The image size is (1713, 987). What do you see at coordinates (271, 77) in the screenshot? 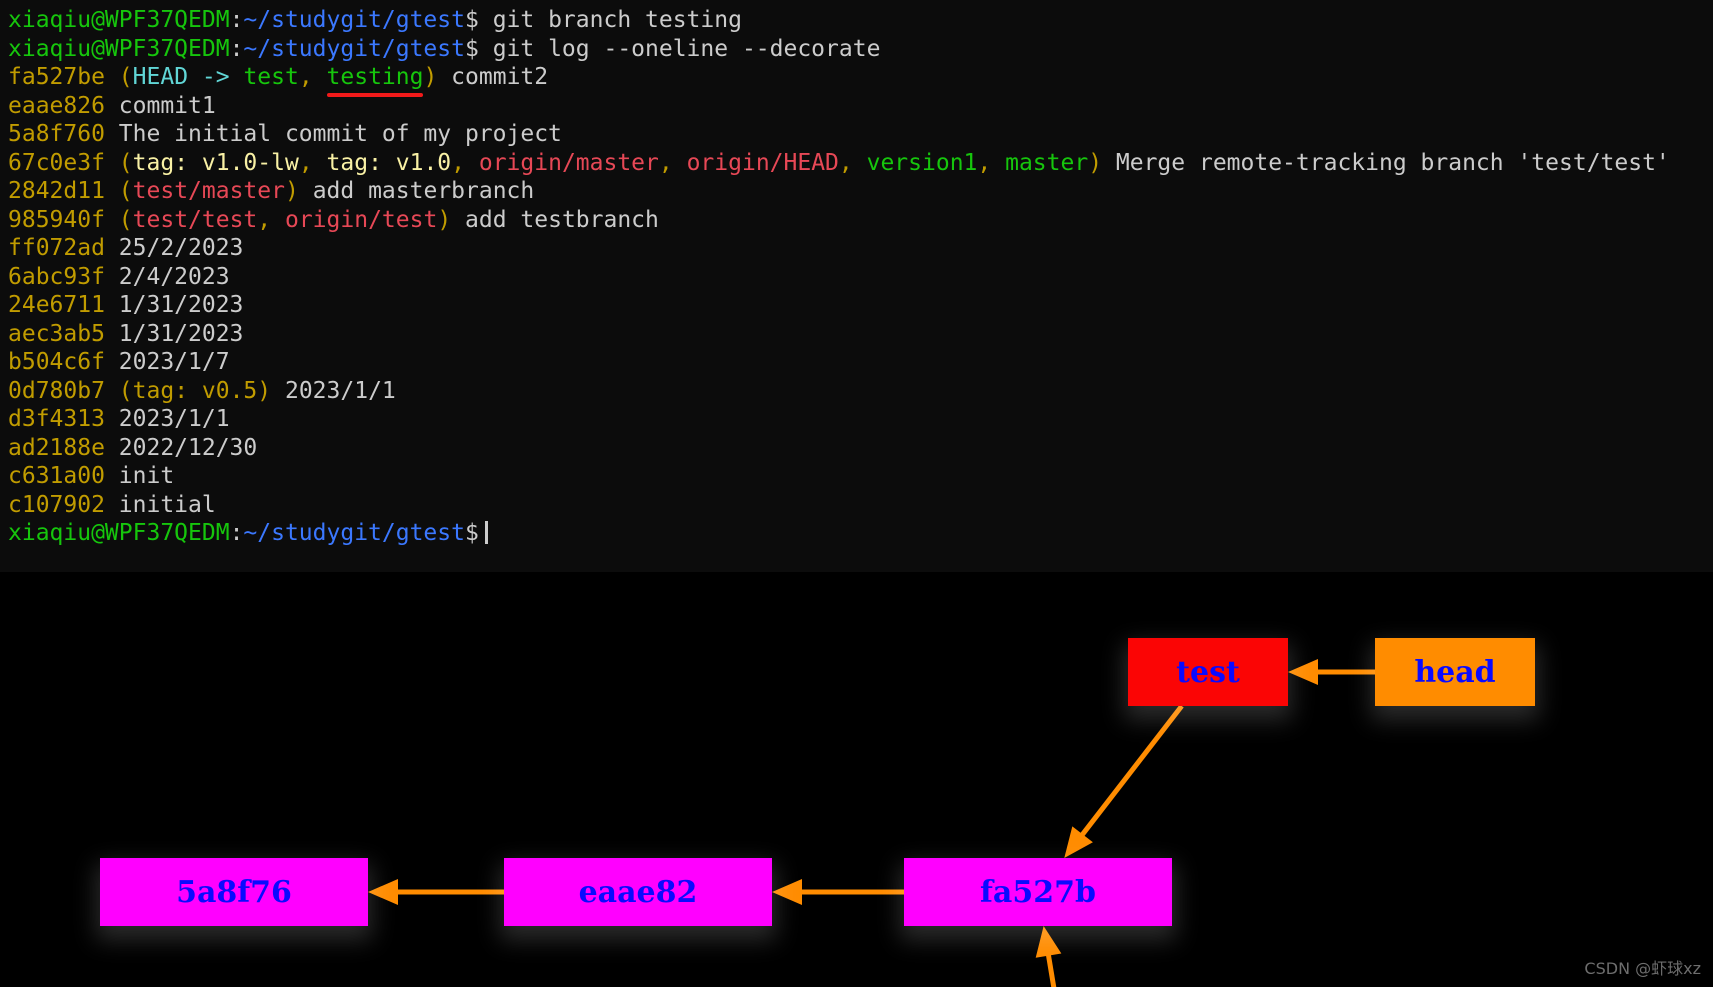
I see `decoration-ref: test` at bounding box center [271, 77].